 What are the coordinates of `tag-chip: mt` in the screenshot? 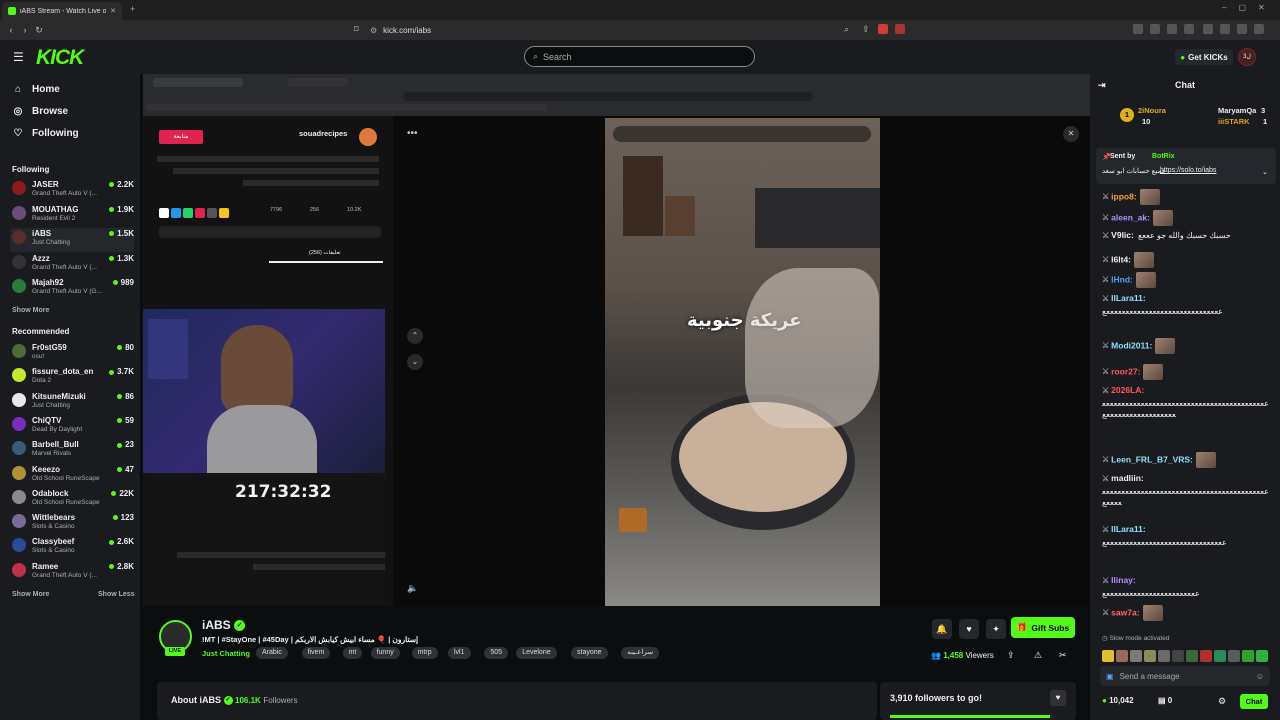 It's located at (352, 653).